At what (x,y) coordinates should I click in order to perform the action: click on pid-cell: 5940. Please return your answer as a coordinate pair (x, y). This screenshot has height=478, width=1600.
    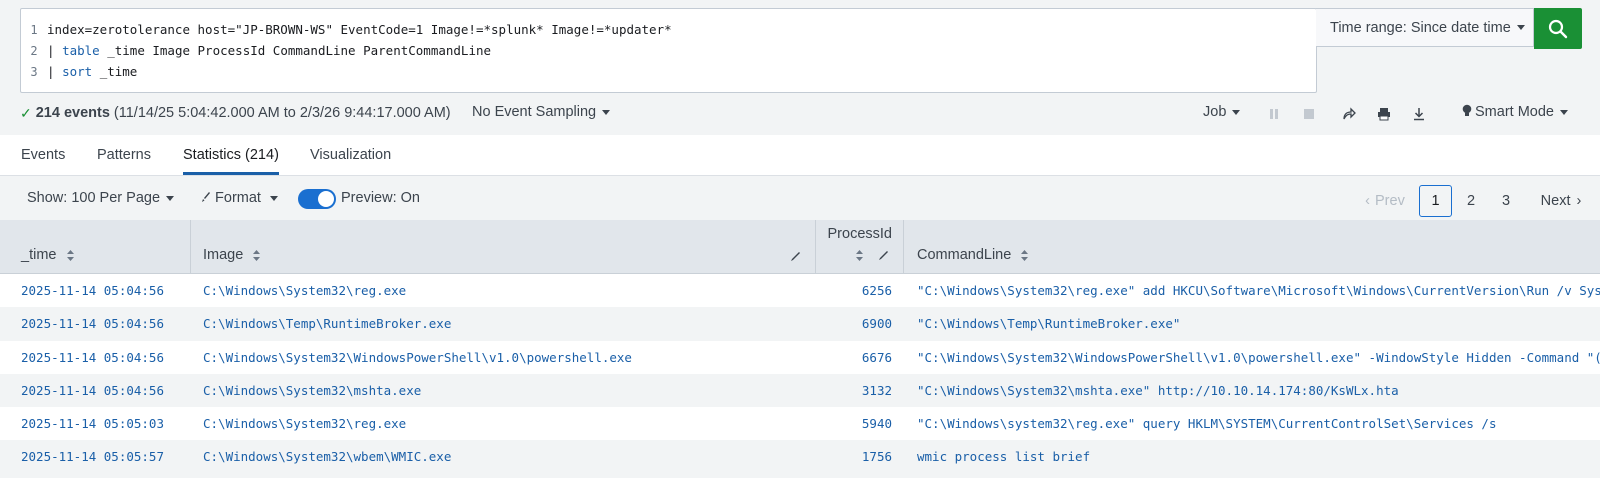
    Looking at the image, I should click on (852, 423).